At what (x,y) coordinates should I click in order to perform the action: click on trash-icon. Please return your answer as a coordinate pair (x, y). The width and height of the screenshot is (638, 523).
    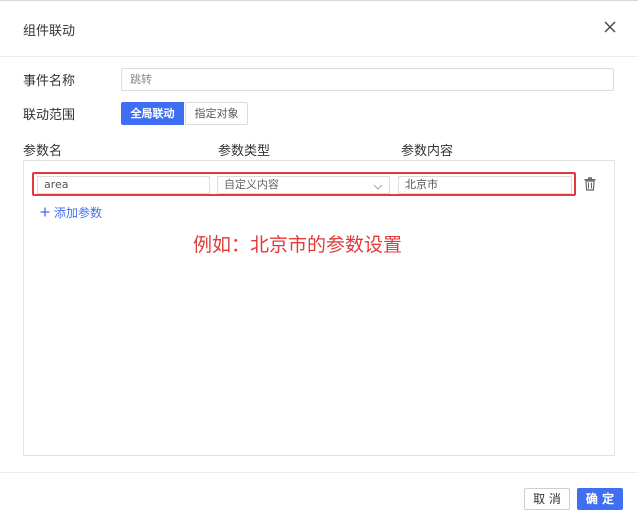
    Looking at the image, I should click on (591, 185).